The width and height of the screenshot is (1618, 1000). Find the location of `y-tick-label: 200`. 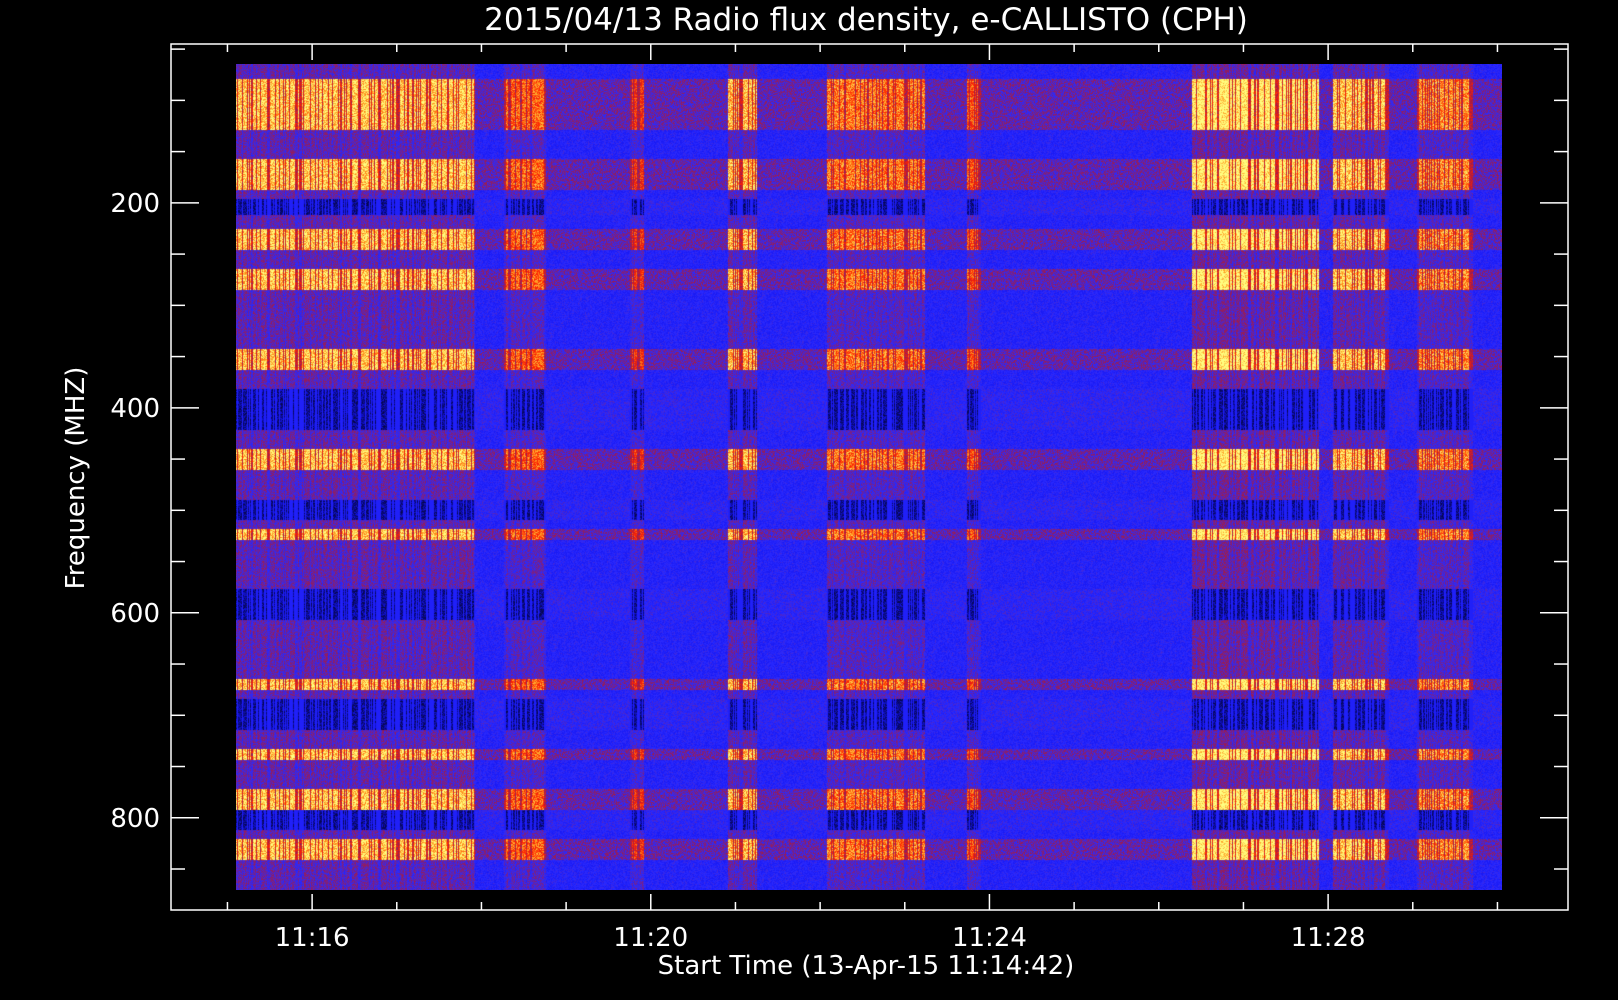

y-tick-label: 200 is located at coordinates (135, 204).